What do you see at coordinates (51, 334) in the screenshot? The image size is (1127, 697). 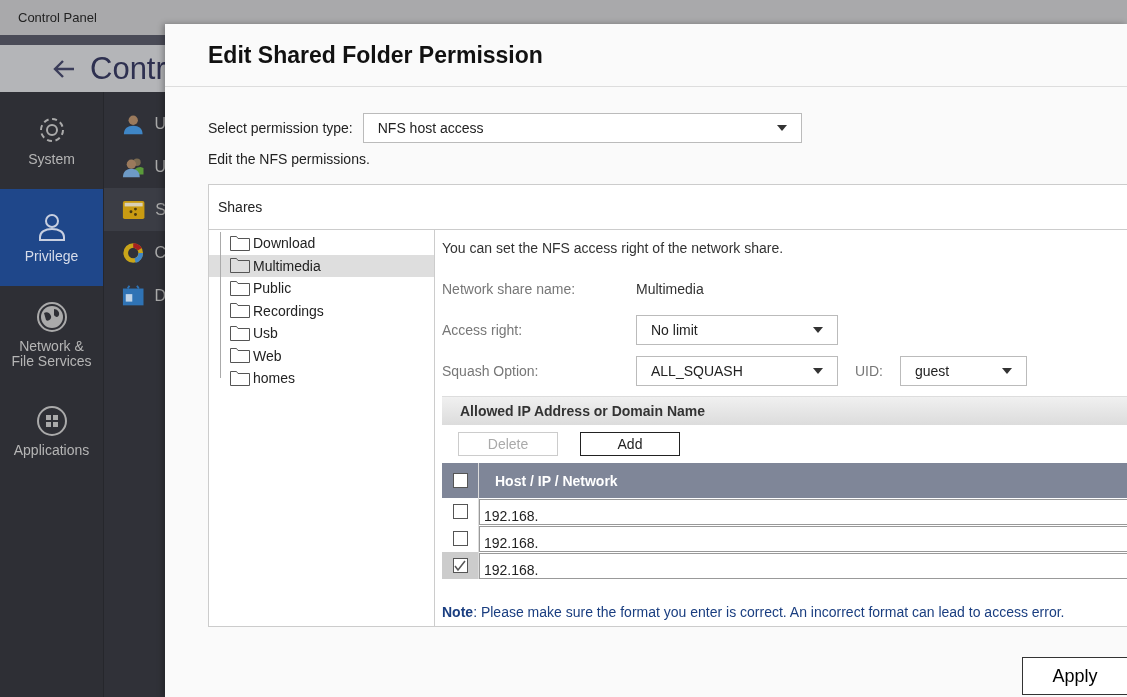 I see `category-item: Network & File Services` at bounding box center [51, 334].